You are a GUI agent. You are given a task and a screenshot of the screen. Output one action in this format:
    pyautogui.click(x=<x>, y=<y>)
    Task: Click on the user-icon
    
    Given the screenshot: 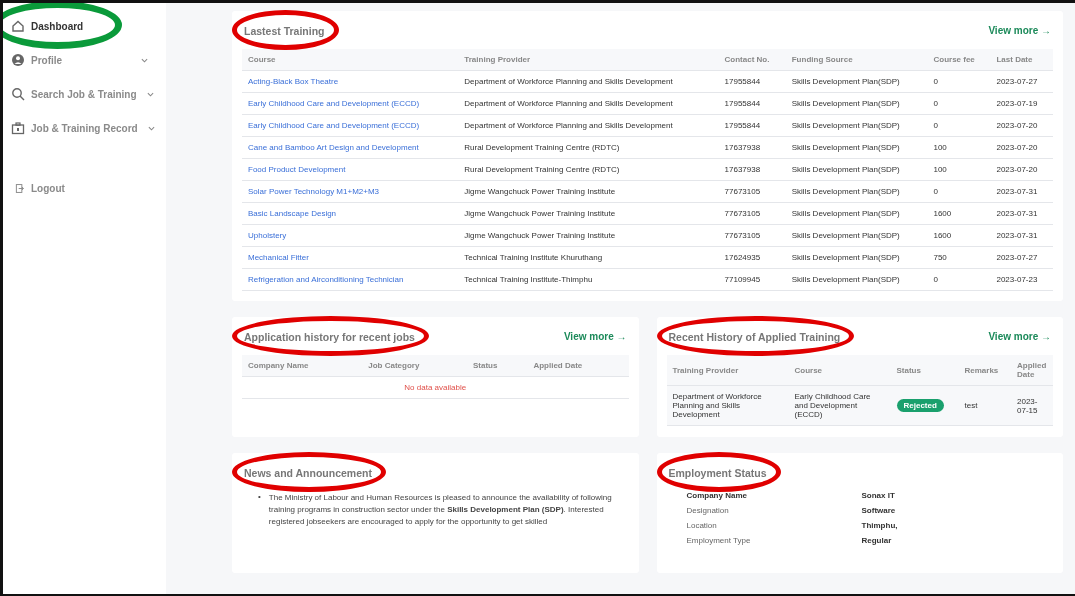 What is the action you would take?
    pyautogui.click(x=18, y=60)
    